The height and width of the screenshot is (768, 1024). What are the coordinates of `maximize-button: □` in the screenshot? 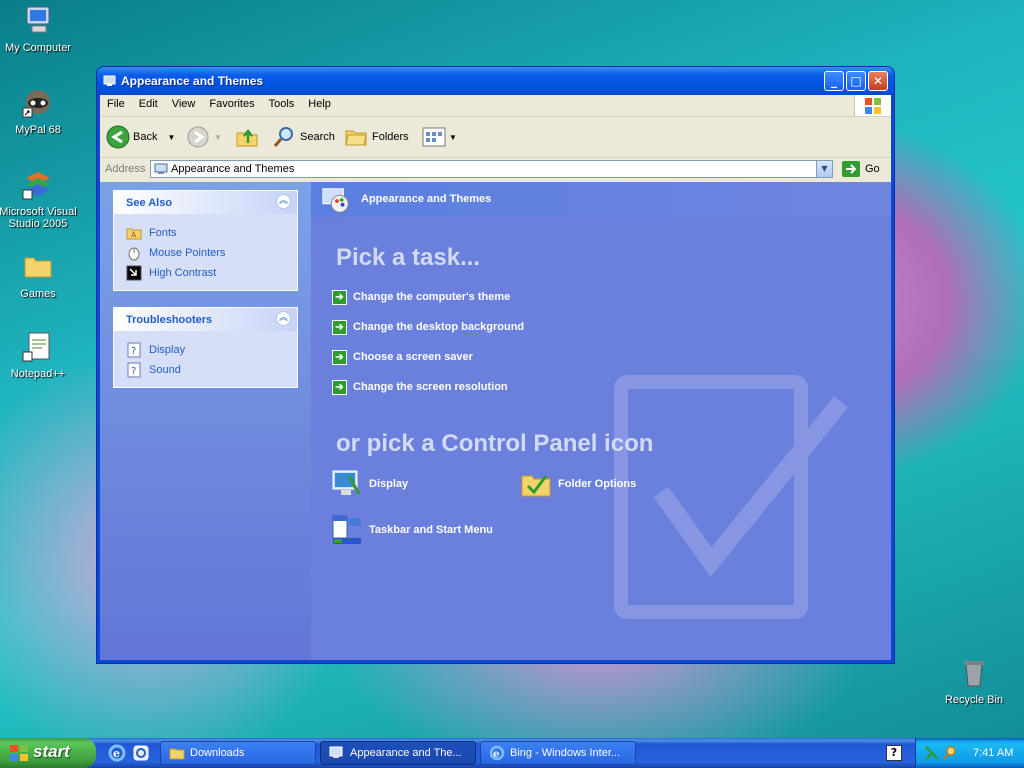 It's located at (856, 81).